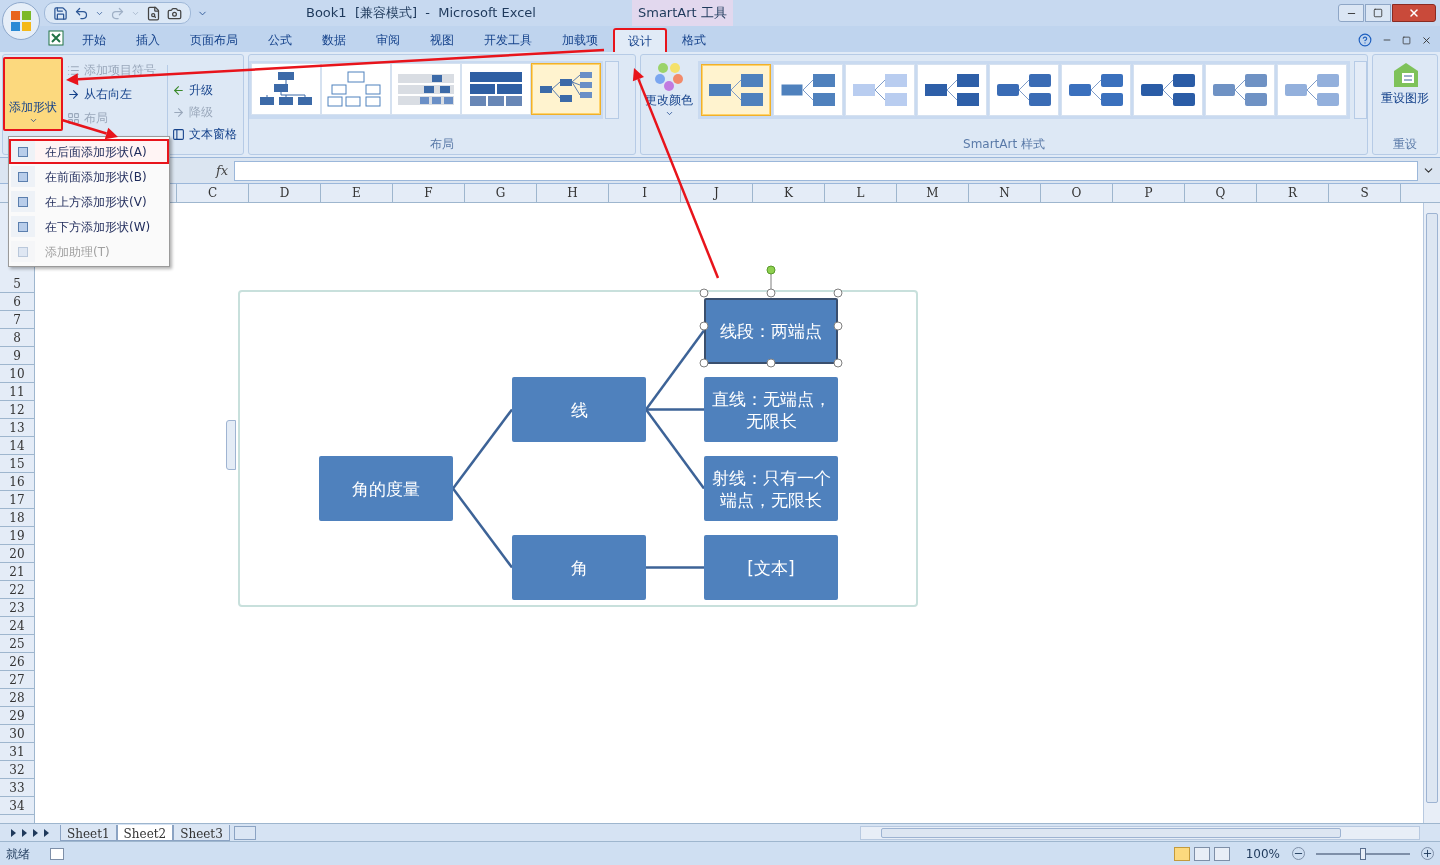 The width and height of the screenshot is (1440, 865). What do you see at coordinates (17, 590) in the screenshot?
I see `row-header: 22` at bounding box center [17, 590].